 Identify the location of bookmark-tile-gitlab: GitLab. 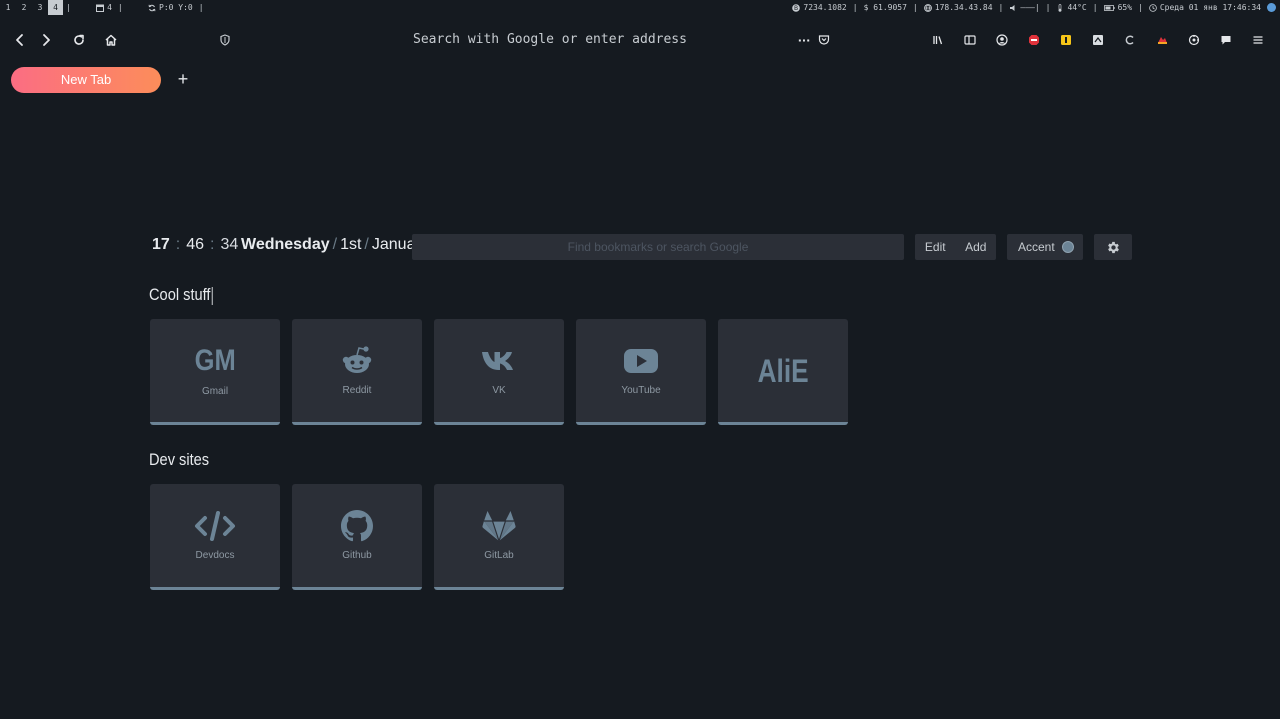
(499, 537).